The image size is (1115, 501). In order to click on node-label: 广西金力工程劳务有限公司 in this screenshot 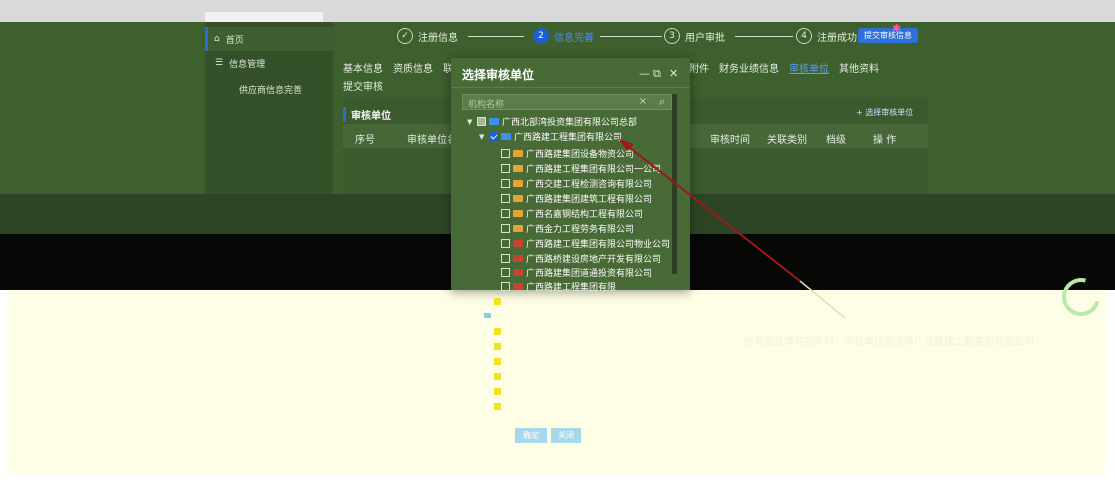, I will do `click(580, 230)`.